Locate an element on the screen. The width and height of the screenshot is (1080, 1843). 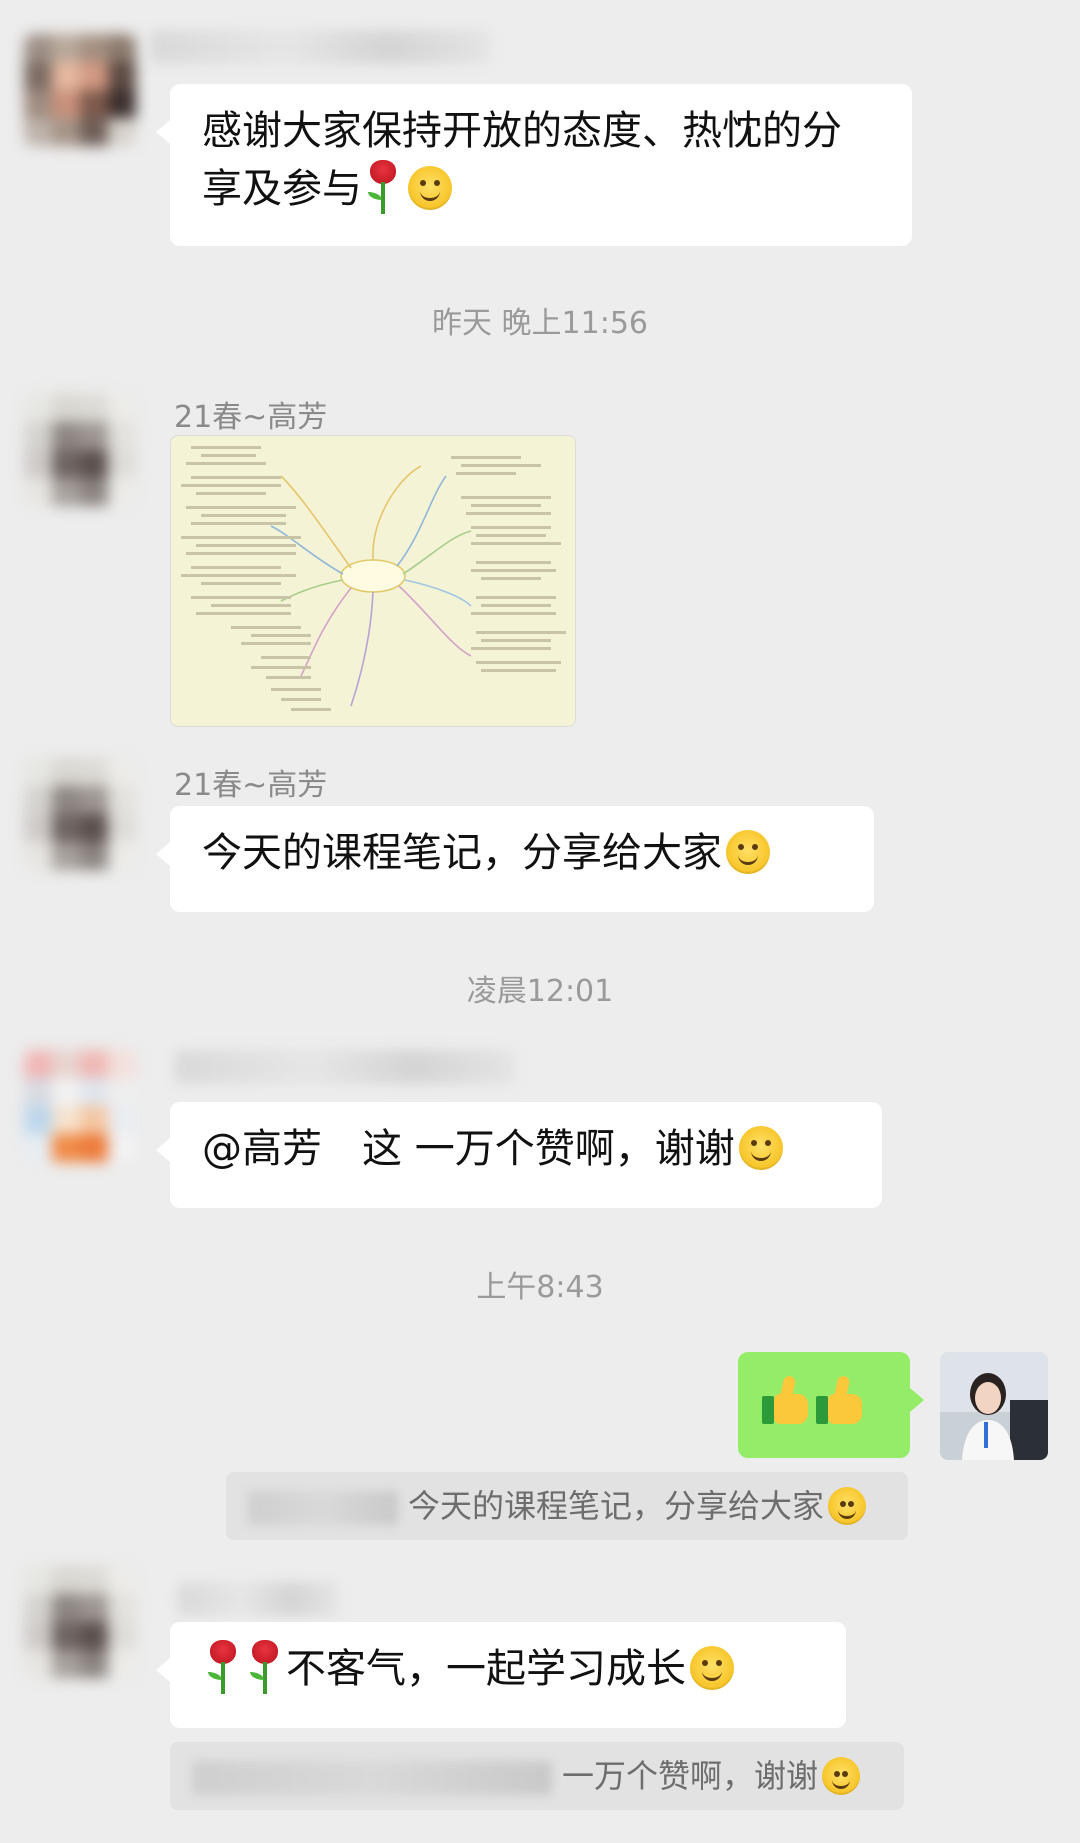
message-bubble: 不客气，一起学习成长 is located at coordinates (501, 1675).